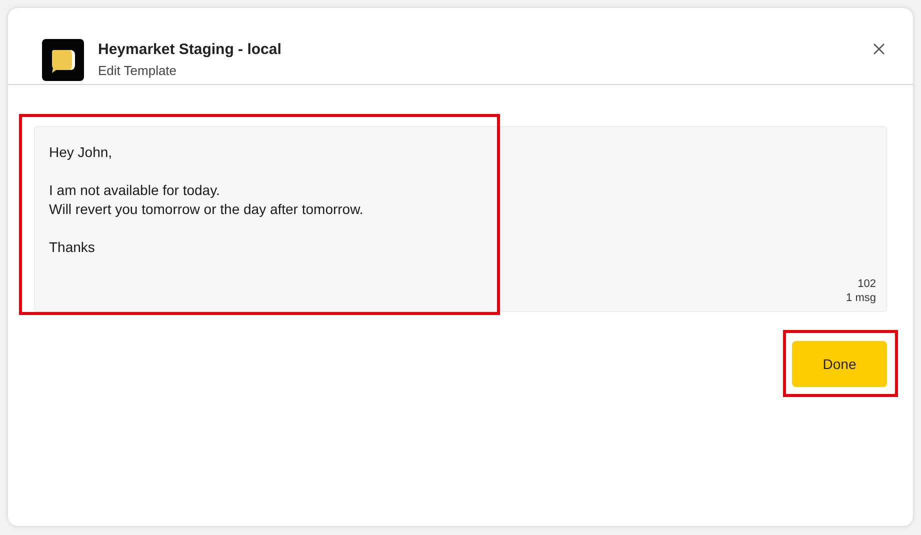 Image resolution: width=921 pixels, height=535 pixels. I want to click on close-button, so click(879, 49).